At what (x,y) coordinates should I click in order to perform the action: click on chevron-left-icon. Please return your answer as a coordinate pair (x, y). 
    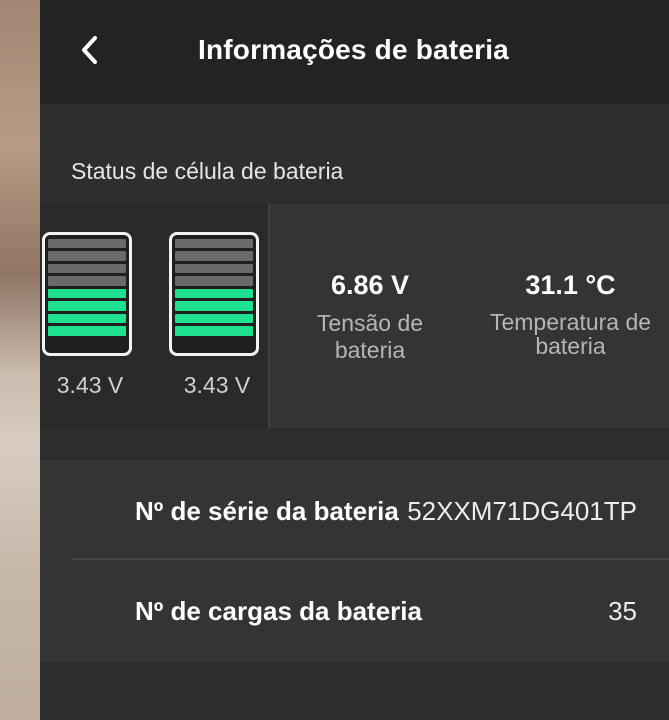
    Looking at the image, I should click on (90, 52).